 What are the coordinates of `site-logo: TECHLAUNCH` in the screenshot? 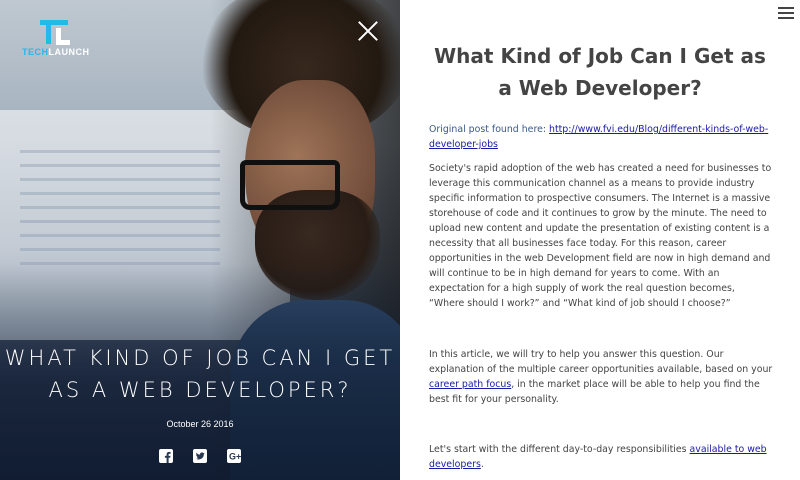 It's located at (58, 40).